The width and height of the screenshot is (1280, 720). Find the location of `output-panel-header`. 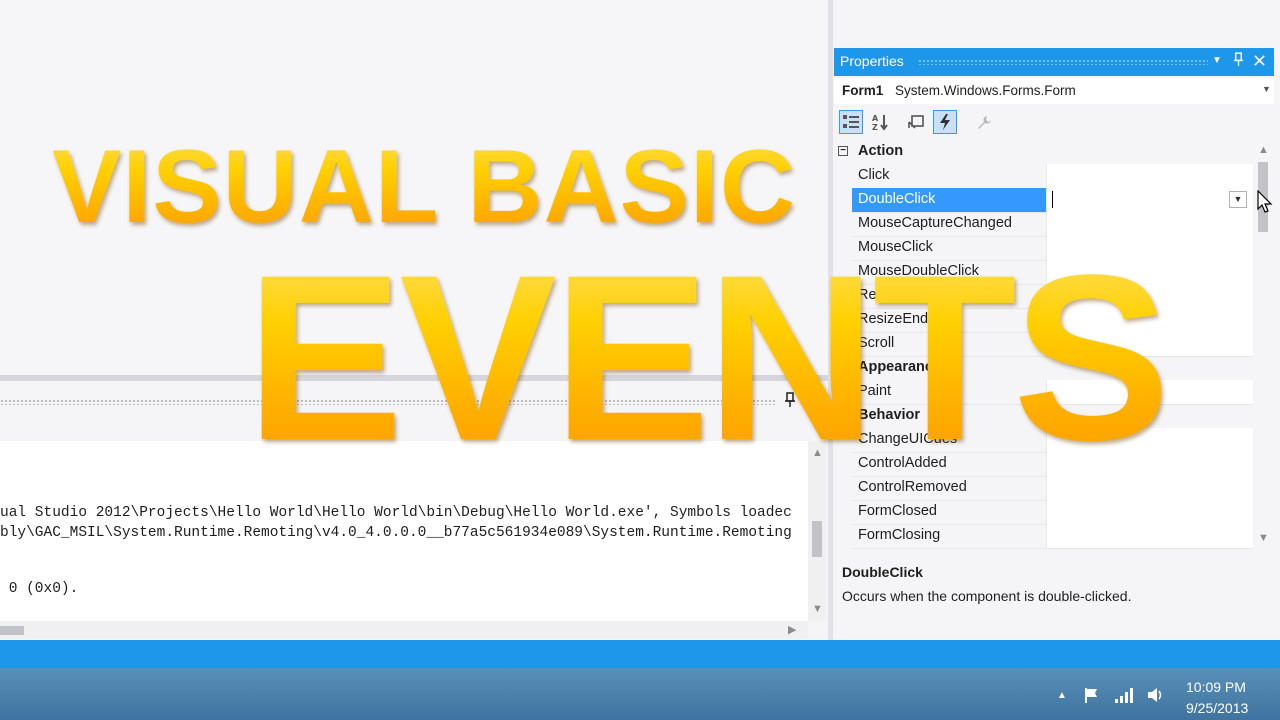

output-panel-header is located at coordinates (414, 401).